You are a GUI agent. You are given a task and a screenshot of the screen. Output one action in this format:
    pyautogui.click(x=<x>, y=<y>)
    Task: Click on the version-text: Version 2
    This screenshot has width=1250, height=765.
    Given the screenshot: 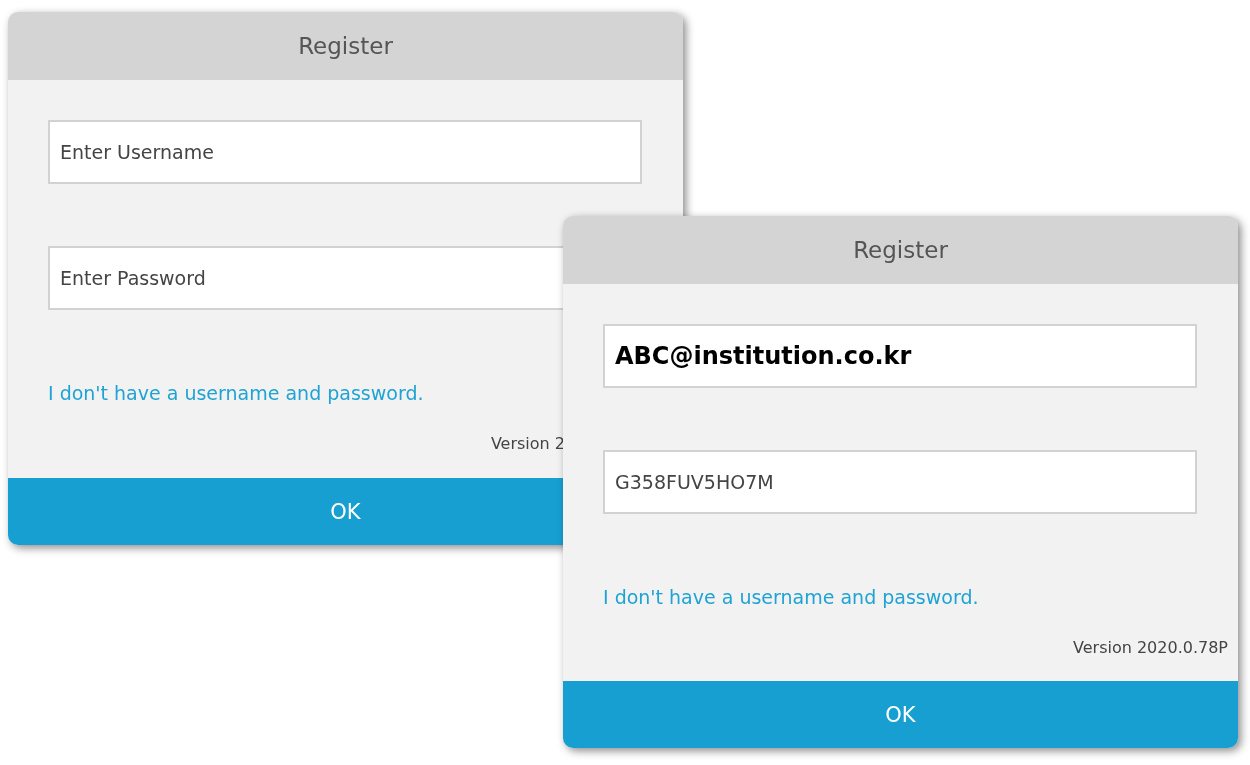 What is the action you would take?
    pyautogui.click(x=527, y=443)
    